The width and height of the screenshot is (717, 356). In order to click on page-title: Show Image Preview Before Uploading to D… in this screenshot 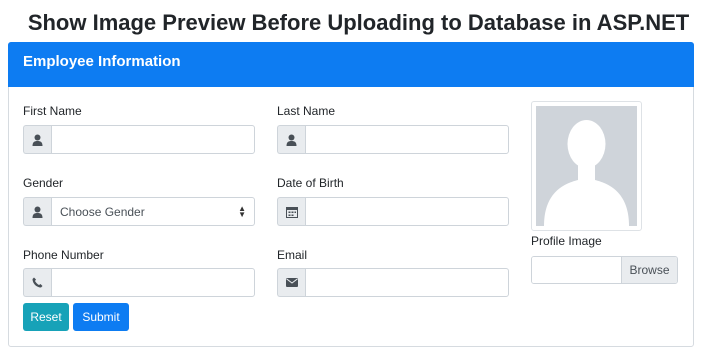, I will do `click(358, 22)`.